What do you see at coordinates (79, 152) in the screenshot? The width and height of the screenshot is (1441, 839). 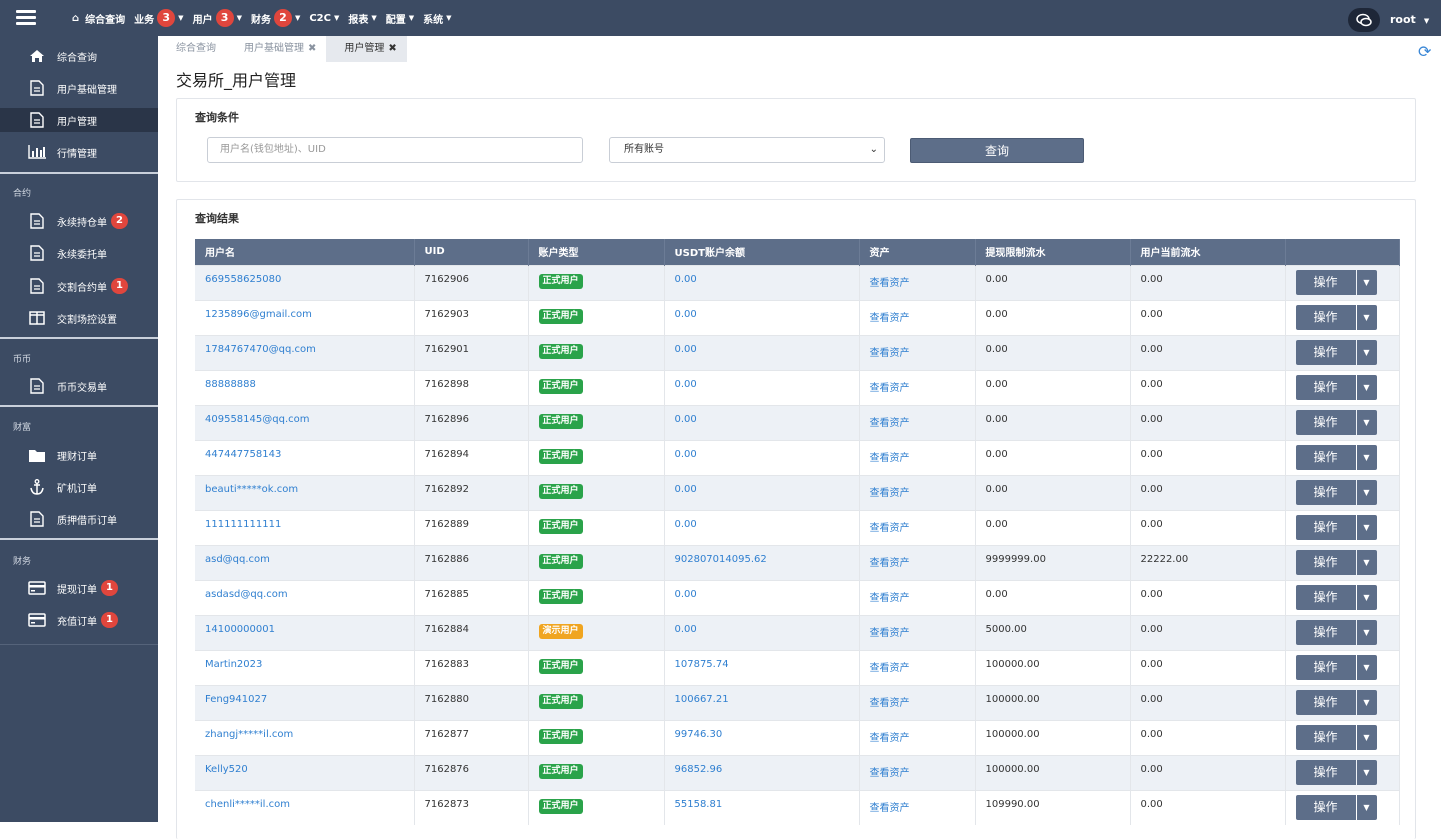 I see `sidebar-item-market: 行情管理` at bounding box center [79, 152].